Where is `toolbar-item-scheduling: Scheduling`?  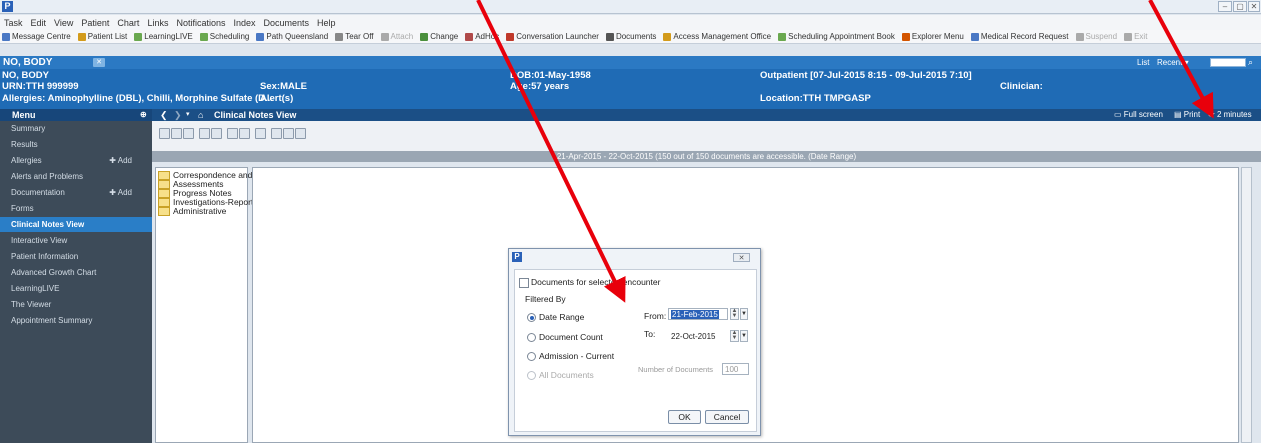 toolbar-item-scheduling: Scheduling is located at coordinates (224, 36).